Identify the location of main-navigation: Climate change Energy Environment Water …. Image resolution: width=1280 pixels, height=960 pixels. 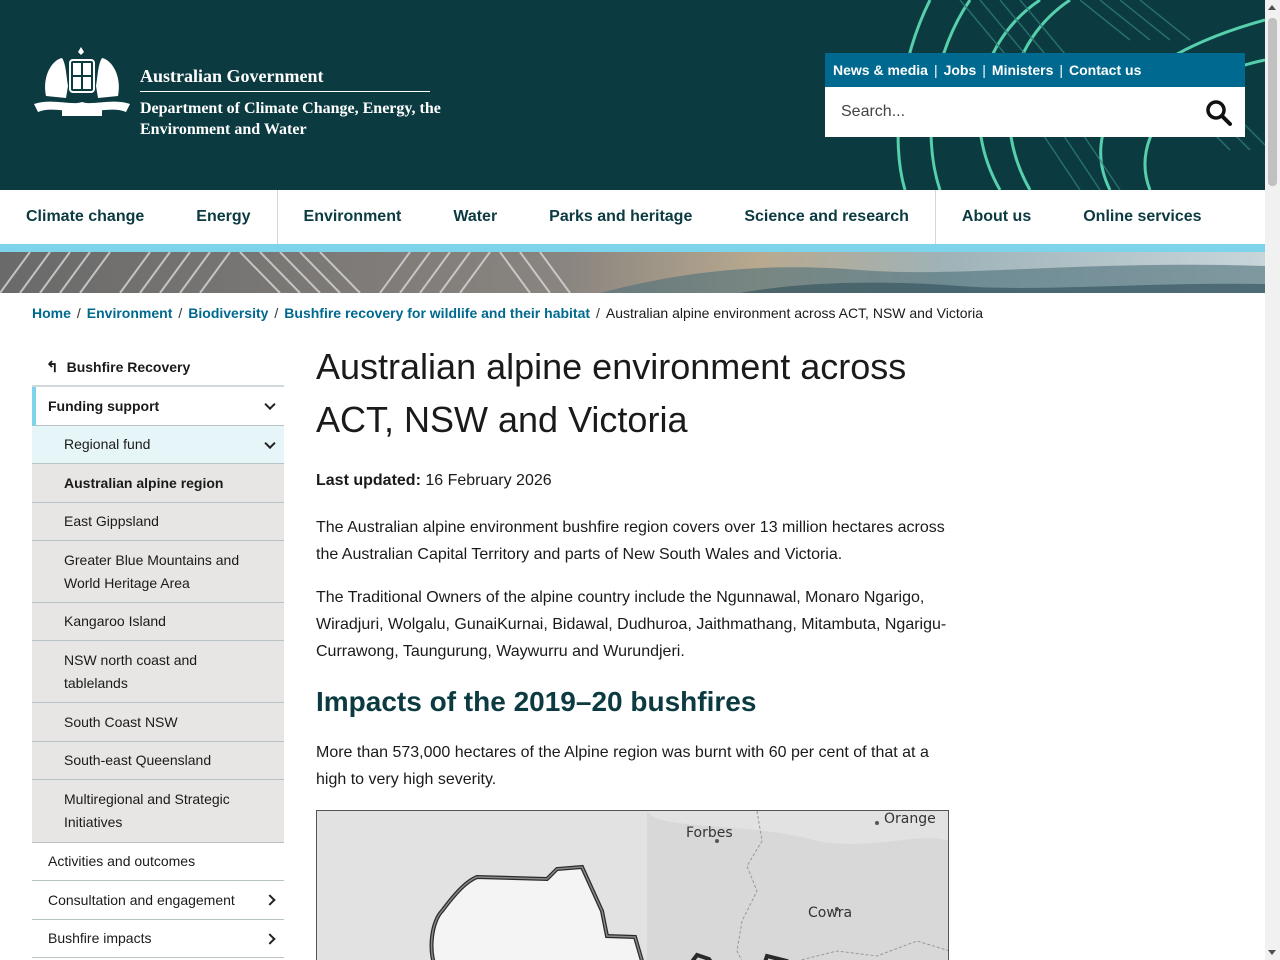
(632, 217).